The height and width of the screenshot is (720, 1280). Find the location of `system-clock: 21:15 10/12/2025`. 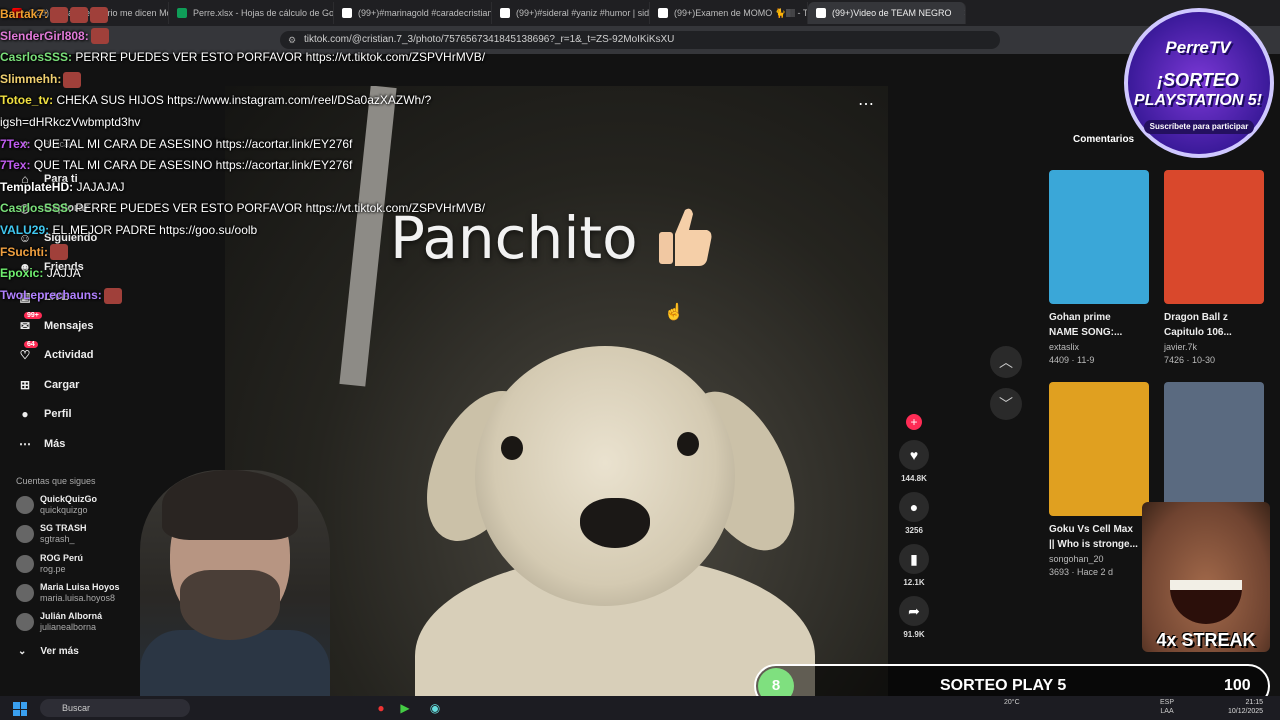

system-clock: 21:15 10/12/2025 is located at coordinates (1245, 707).